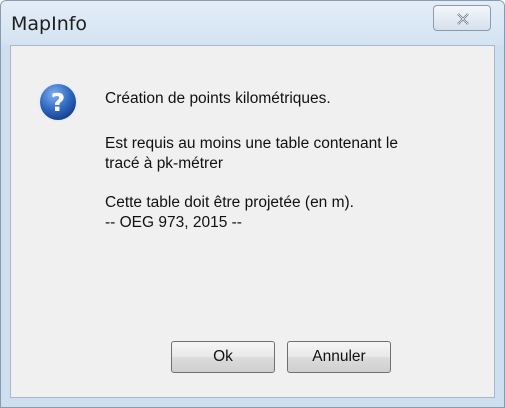  What do you see at coordinates (223, 357) in the screenshot?
I see `ok-button: Ok` at bounding box center [223, 357].